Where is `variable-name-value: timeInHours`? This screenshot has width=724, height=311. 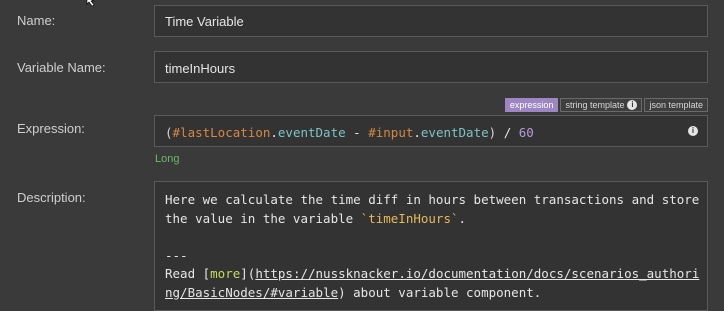 variable-name-value: timeInHours is located at coordinates (200, 68).